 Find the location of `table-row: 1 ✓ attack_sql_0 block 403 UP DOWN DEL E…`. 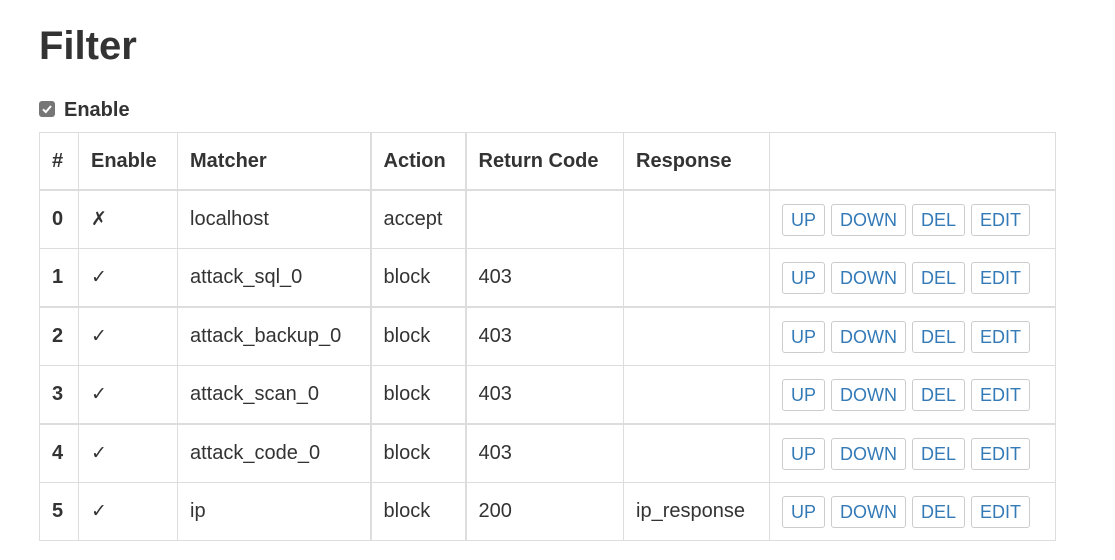

table-row: 1 ✓ attack_sql_0 block 403 UP DOWN DEL E… is located at coordinates (547, 278).